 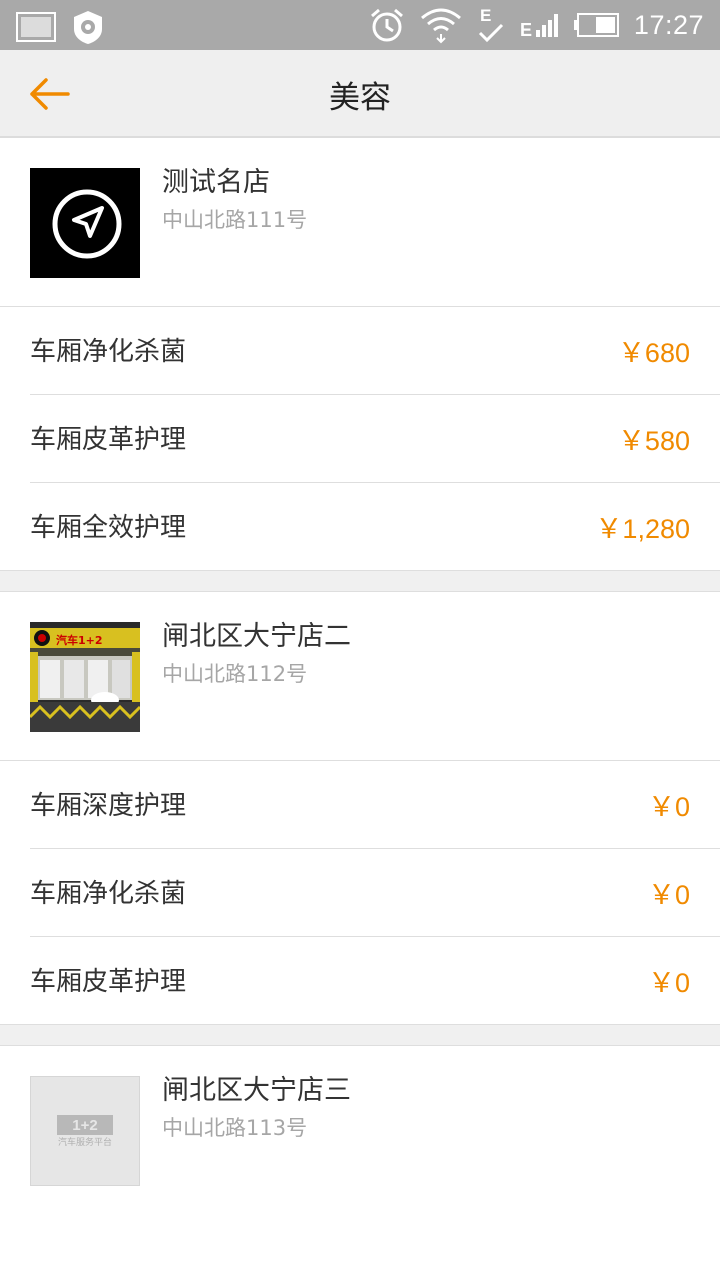 I want to click on image-notification-icon, so click(x=36, y=27).